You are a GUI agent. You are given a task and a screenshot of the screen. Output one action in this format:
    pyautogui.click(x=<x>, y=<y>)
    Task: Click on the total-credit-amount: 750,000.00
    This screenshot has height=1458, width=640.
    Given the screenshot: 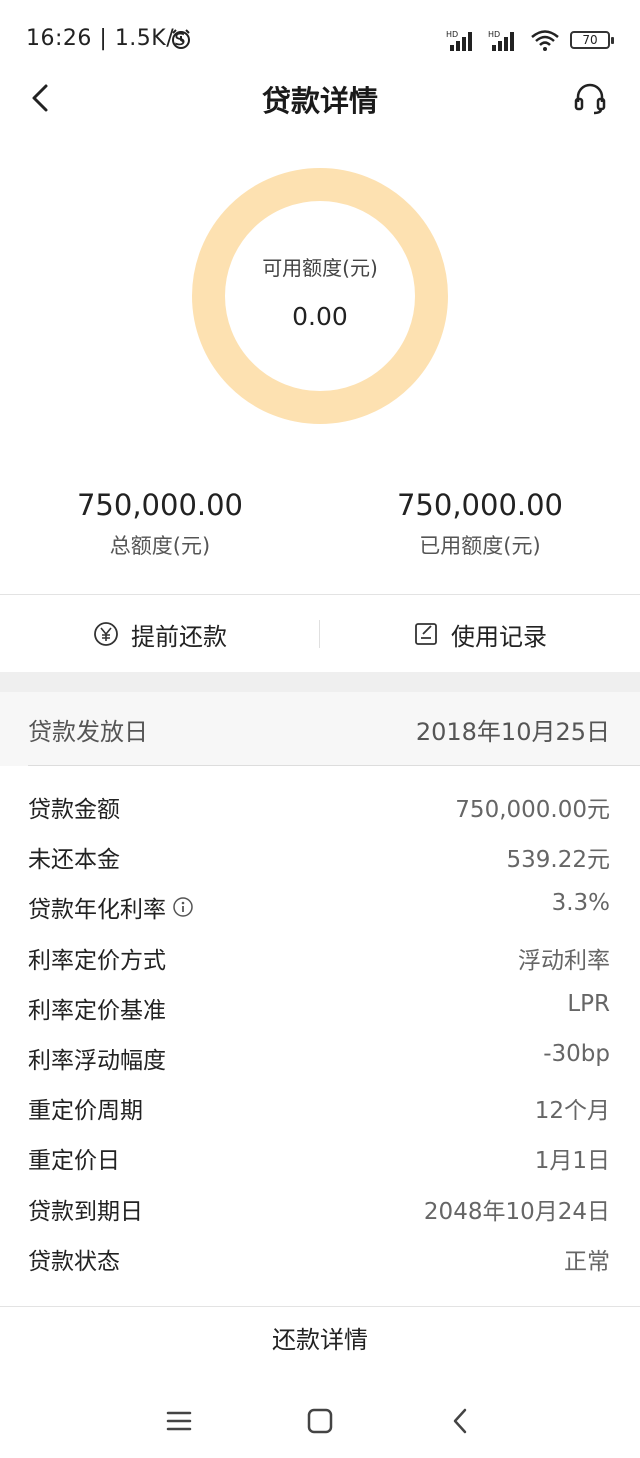 What is the action you would take?
    pyautogui.click(x=160, y=505)
    